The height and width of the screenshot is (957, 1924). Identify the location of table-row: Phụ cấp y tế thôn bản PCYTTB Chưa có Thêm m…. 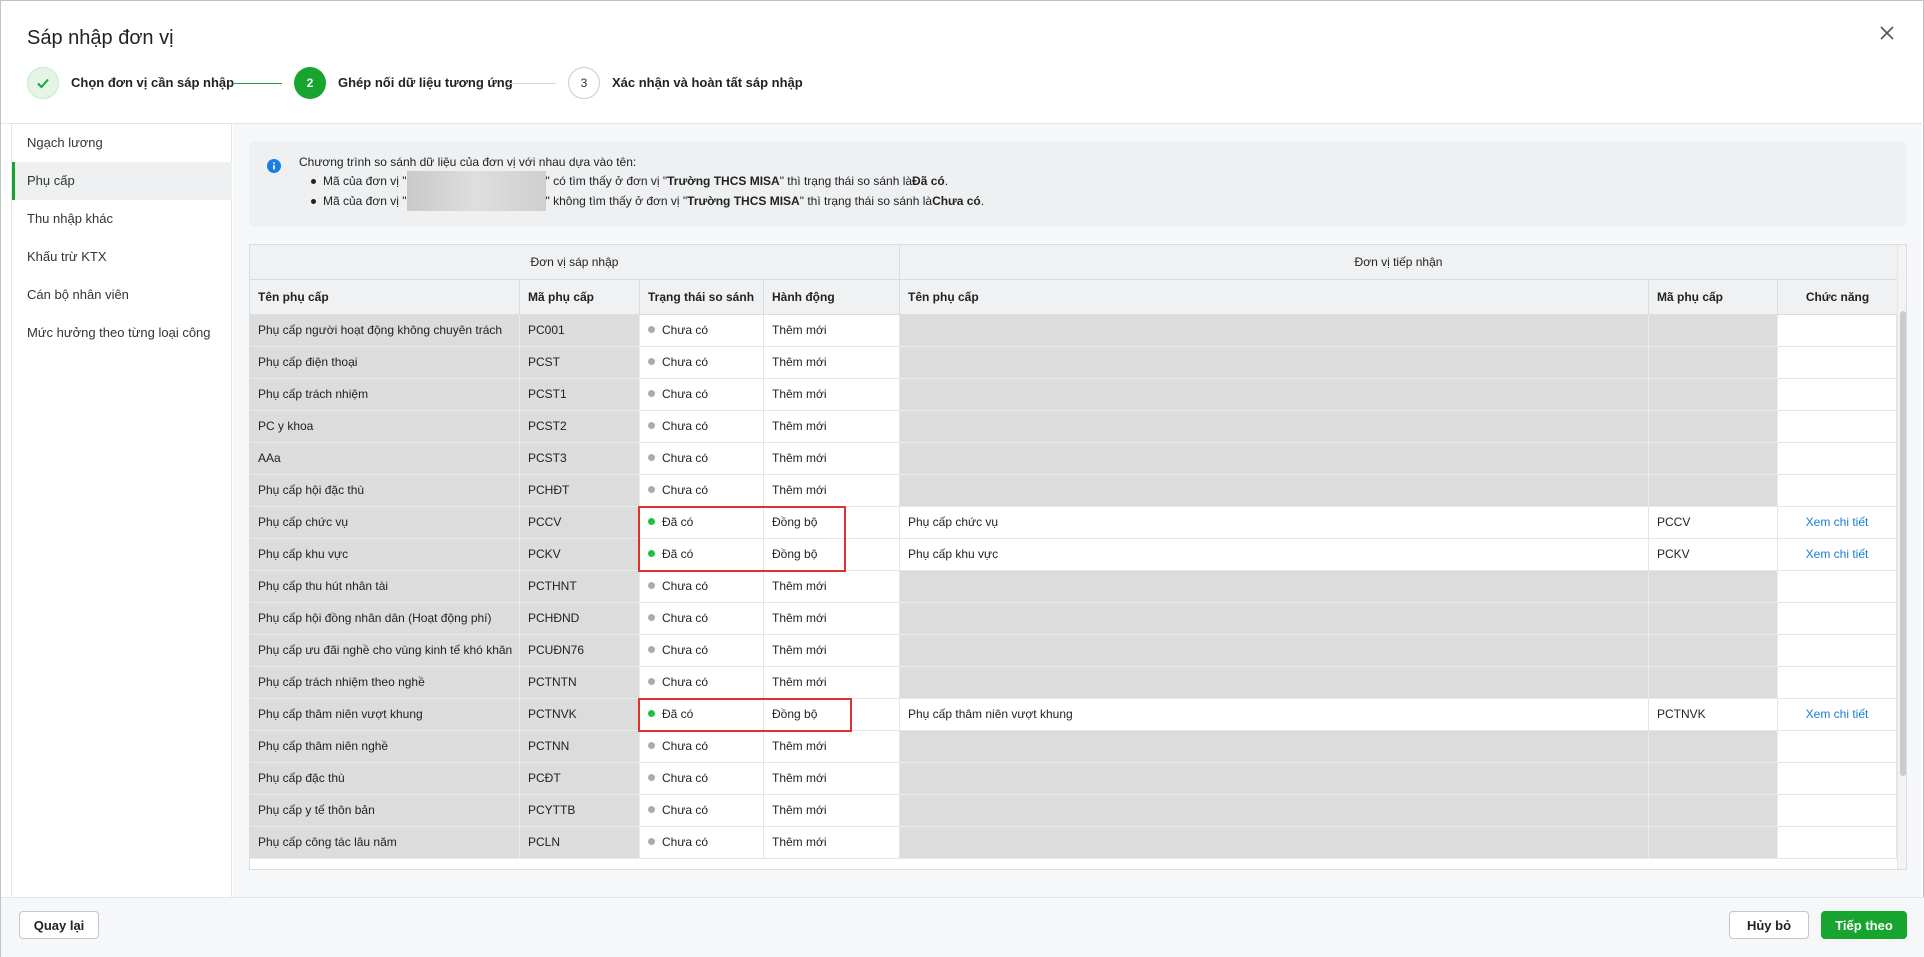
(1073, 811).